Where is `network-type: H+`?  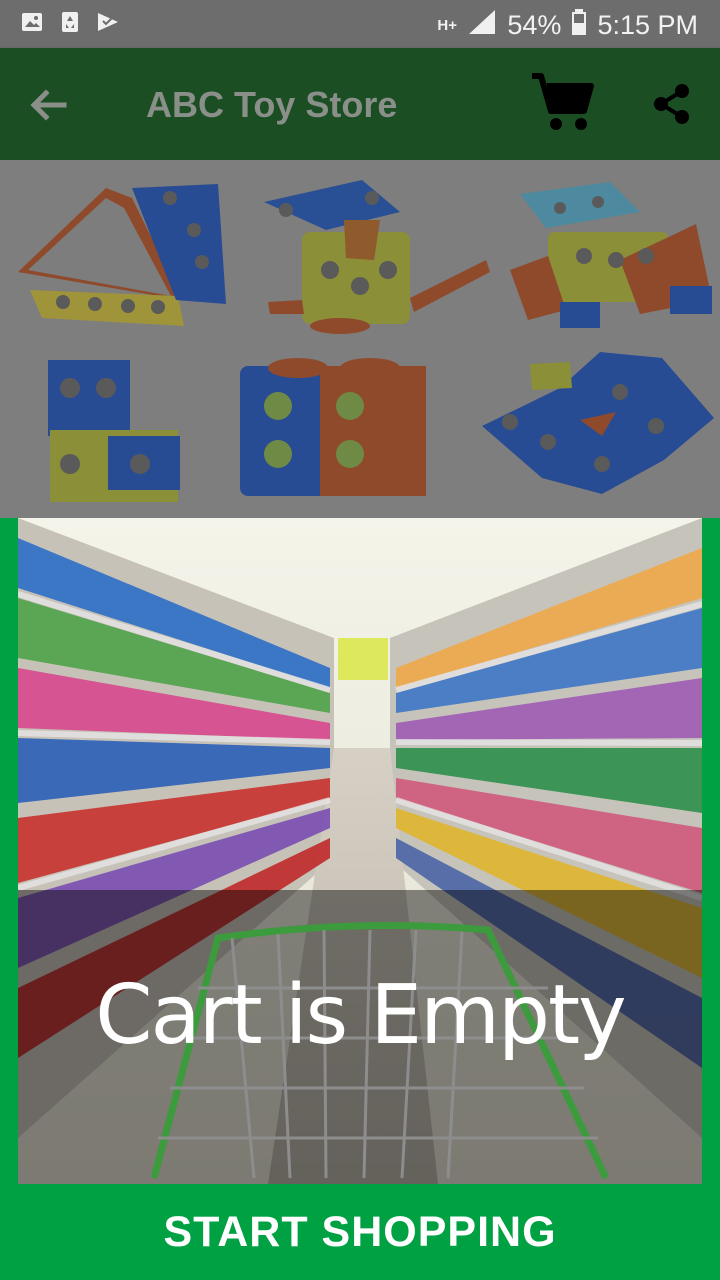
network-type: H+ is located at coordinates (447, 25).